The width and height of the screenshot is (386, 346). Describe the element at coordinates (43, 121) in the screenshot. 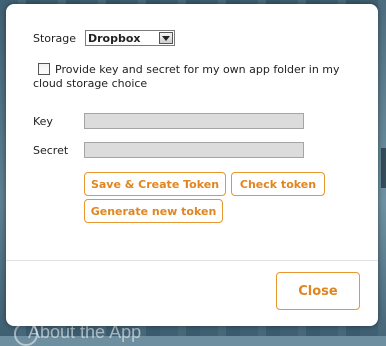

I see `key-label: Key` at that location.